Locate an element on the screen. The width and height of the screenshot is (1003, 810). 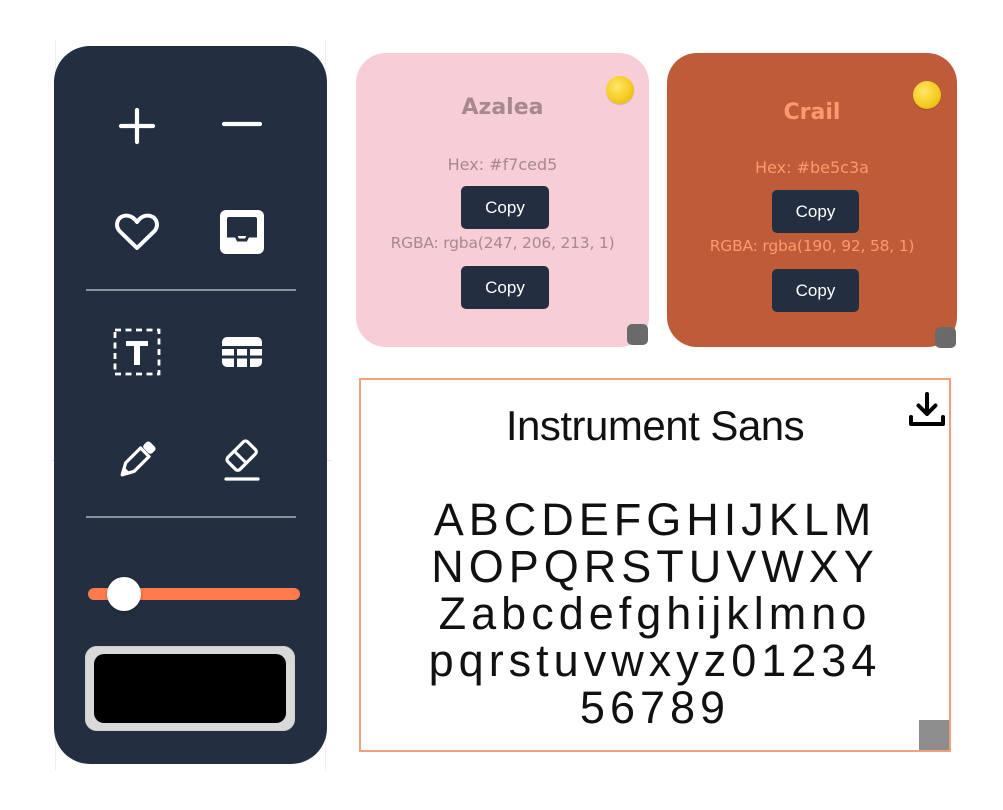
glyph-line: NOPQRSTUVWXY is located at coordinates (655, 566).